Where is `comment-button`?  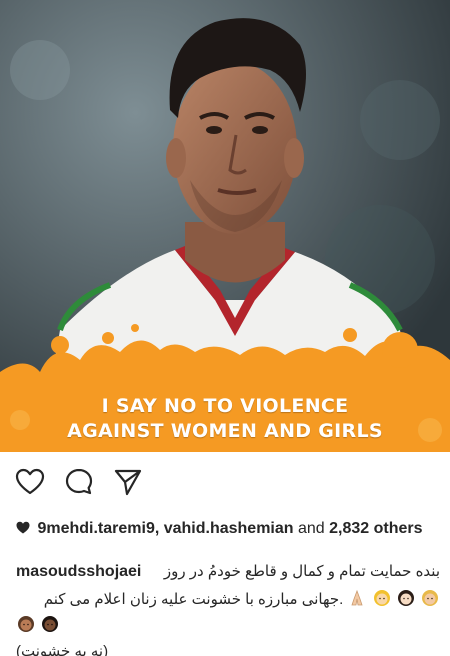 comment-button is located at coordinates (79, 482).